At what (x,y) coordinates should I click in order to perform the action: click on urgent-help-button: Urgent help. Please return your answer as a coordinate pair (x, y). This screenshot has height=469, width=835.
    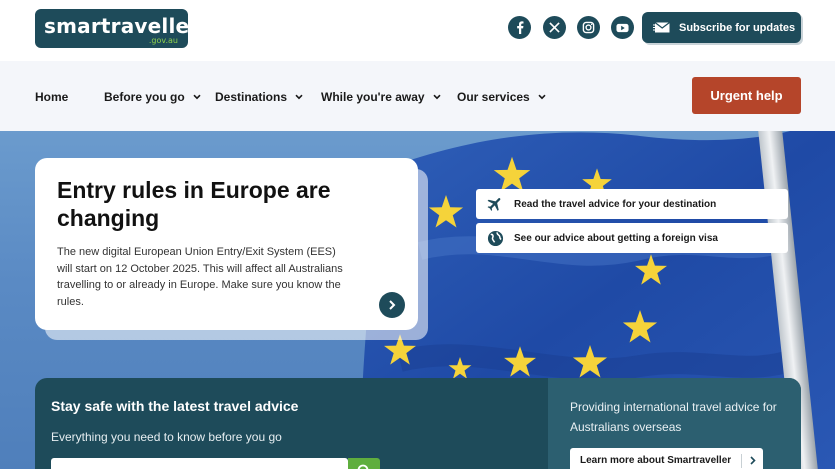
    Looking at the image, I should click on (746, 95).